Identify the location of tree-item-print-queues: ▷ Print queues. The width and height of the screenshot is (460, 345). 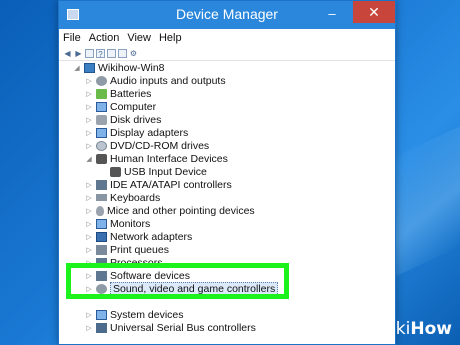
(127, 249).